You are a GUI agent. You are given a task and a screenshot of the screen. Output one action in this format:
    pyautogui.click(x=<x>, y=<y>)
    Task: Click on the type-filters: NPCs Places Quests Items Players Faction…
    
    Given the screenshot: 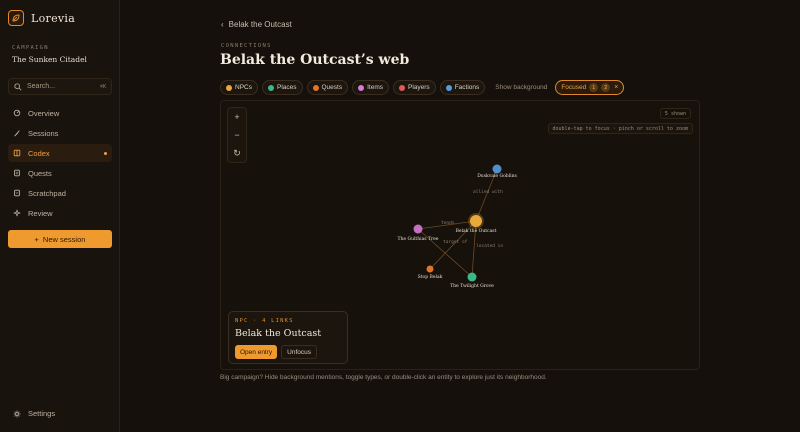 What is the action you would take?
    pyautogui.click(x=422, y=87)
    